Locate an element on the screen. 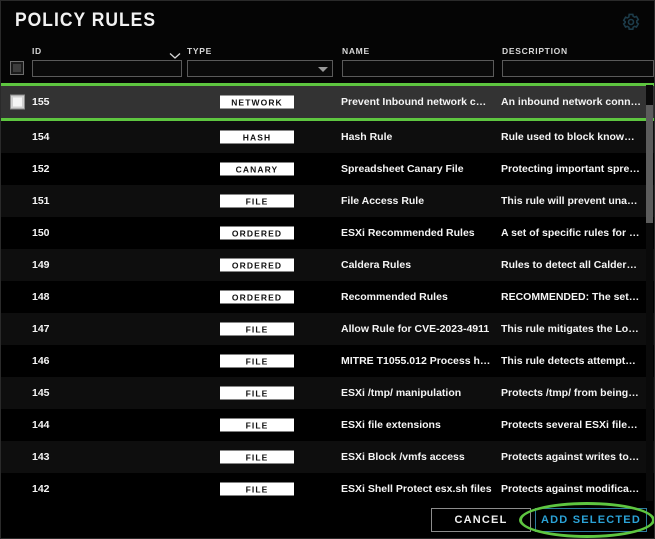 Image resolution: width=655 pixels, height=539 pixels. column-label-type: TYPE is located at coordinates (199, 51).